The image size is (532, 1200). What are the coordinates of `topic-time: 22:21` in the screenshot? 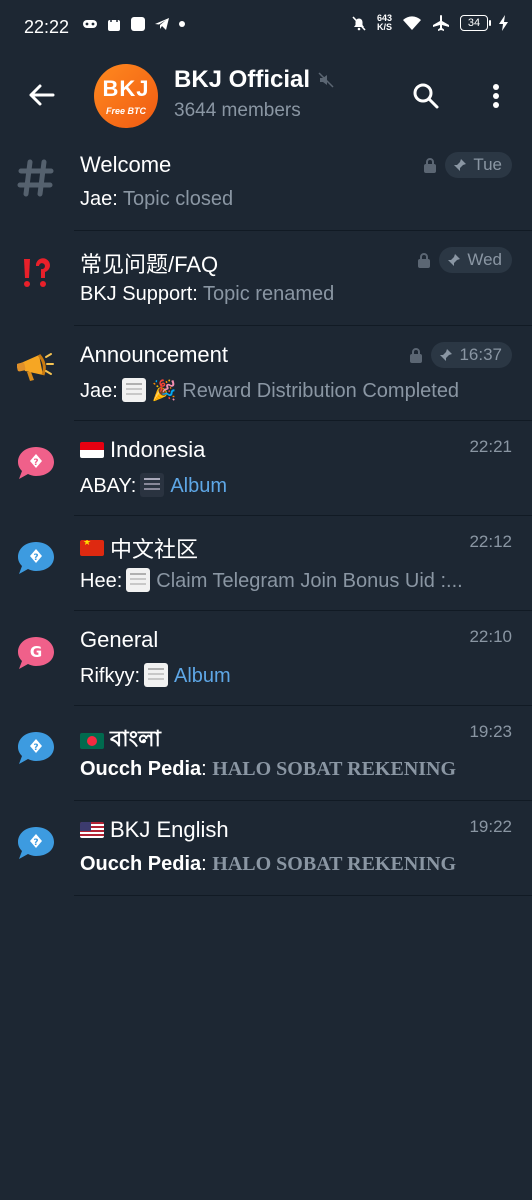 It's located at (490, 446).